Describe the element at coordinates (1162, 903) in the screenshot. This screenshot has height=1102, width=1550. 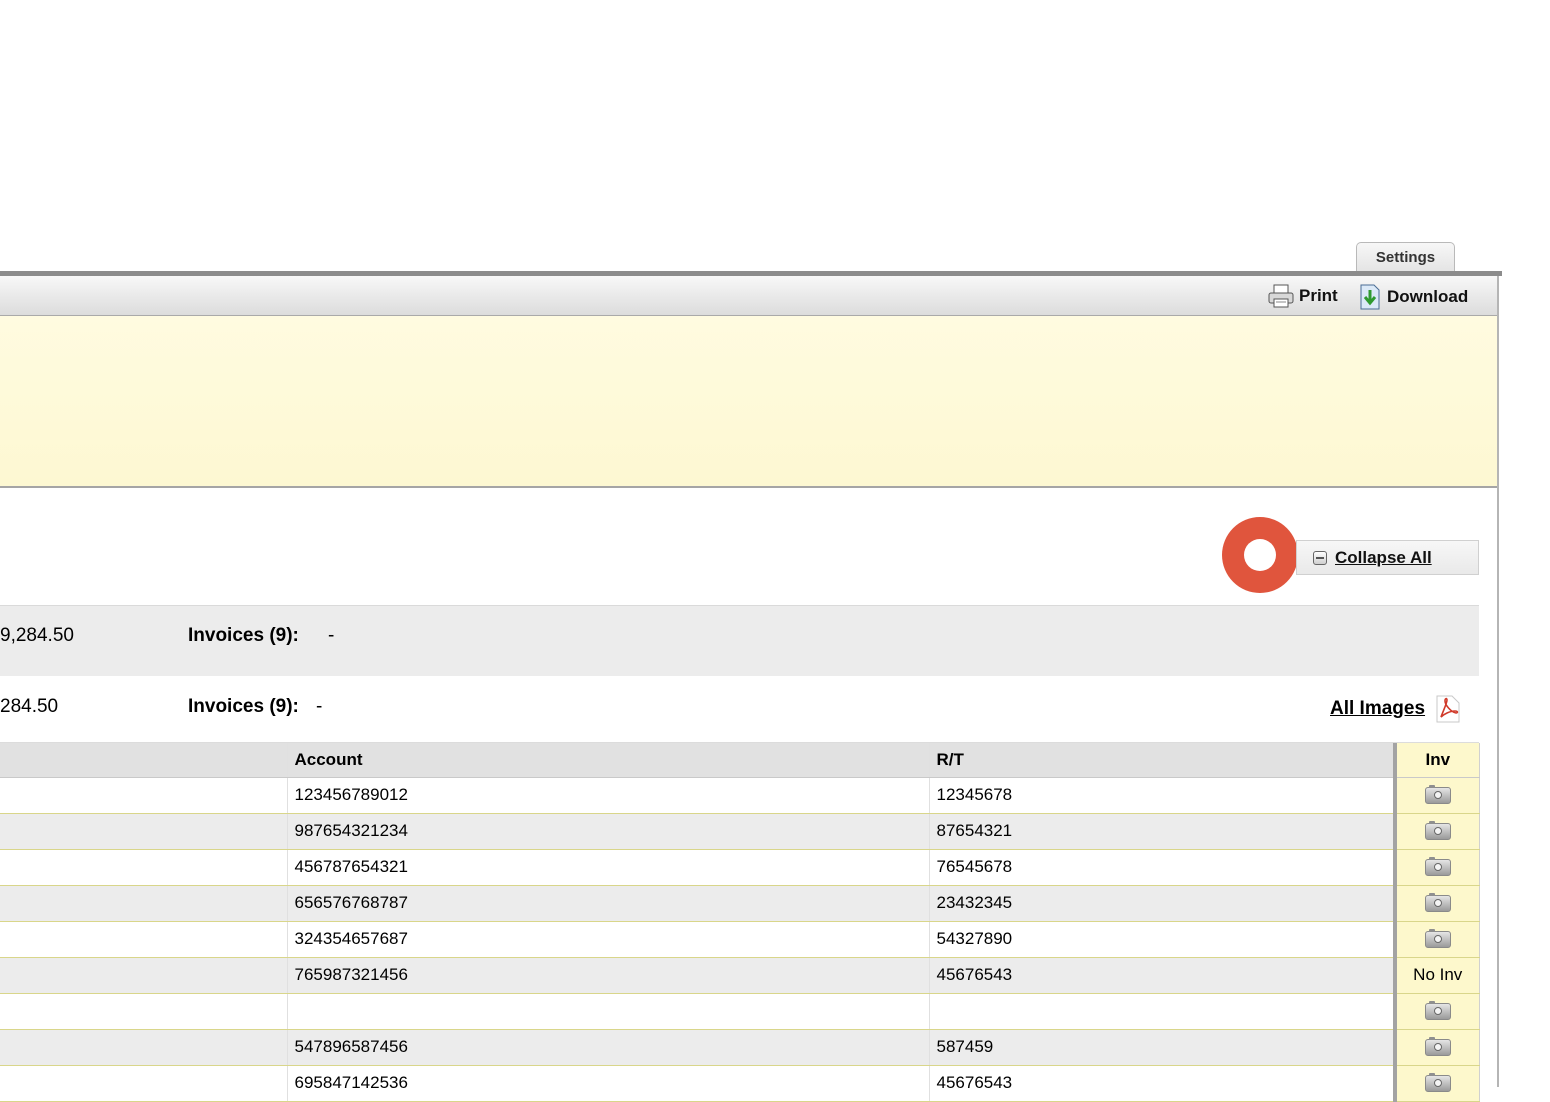
I see `rt-cell: 23432345` at that location.